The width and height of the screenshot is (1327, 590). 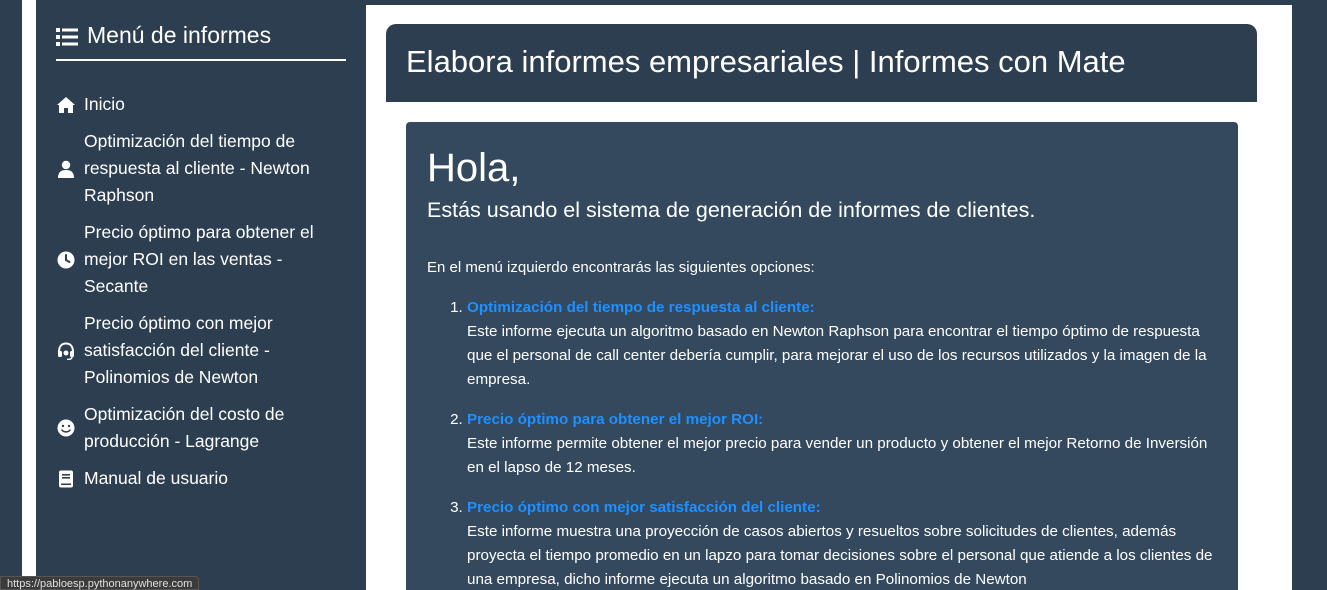 I want to click on headset-icon, so click(x=66, y=351).